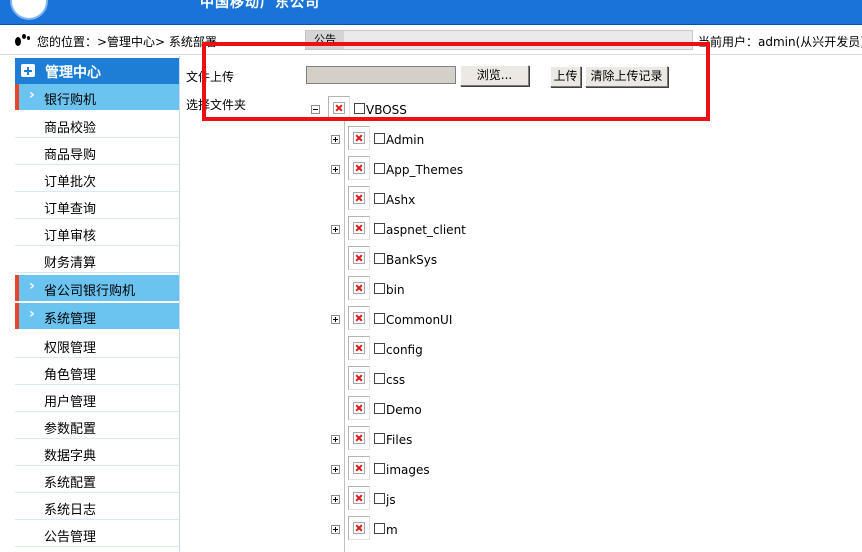 The image size is (862, 552). I want to click on sidebar-item-system-config: 系统配置, so click(97, 480).